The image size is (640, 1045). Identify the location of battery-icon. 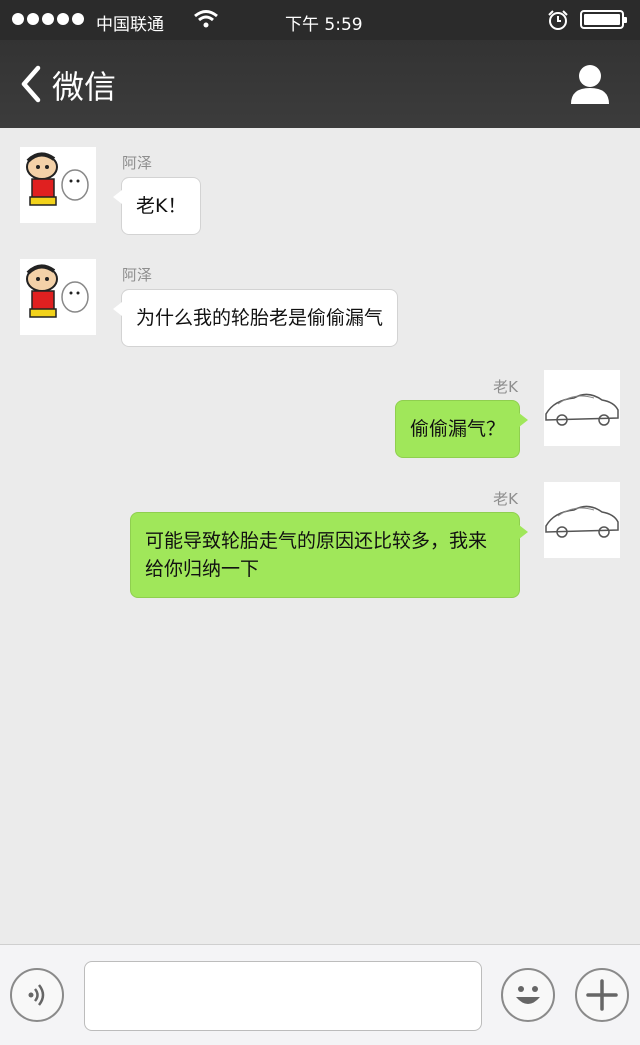
(603, 19).